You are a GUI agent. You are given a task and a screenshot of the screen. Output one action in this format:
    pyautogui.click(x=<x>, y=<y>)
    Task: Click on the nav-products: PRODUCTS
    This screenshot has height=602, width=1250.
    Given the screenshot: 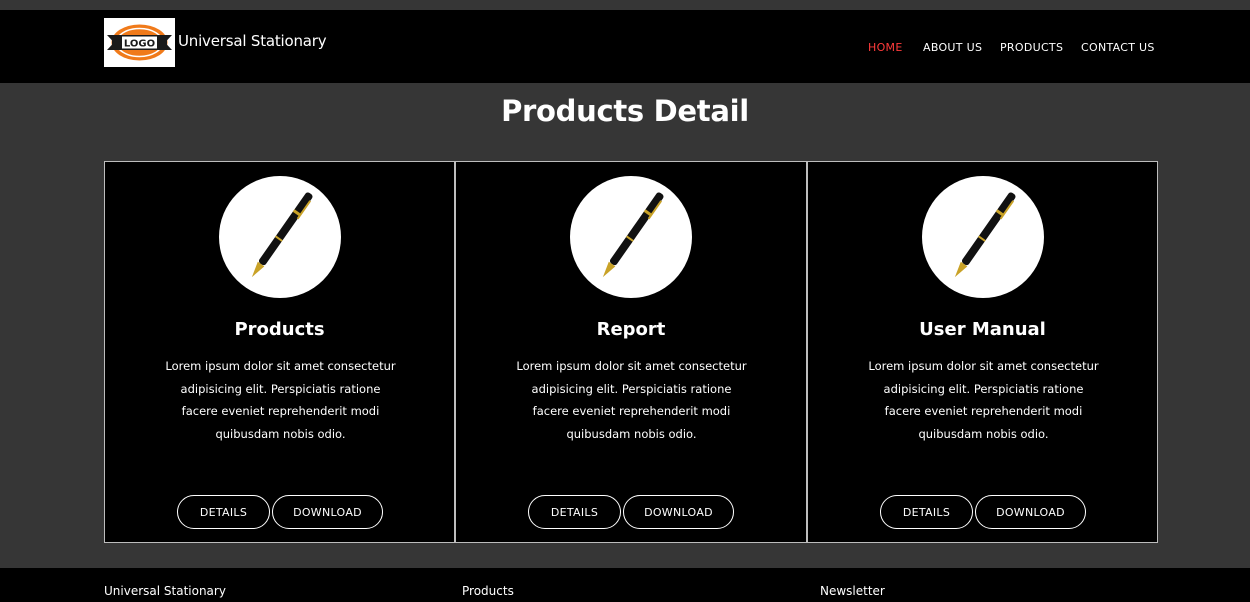 What is the action you would take?
    pyautogui.click(x=1031, y=47)
    